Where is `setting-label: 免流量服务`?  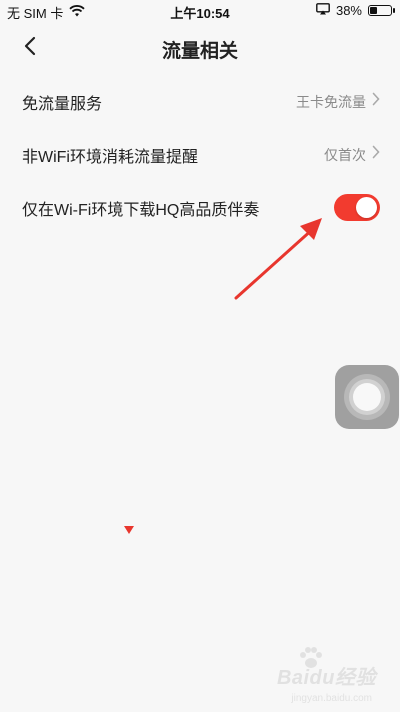
setting-label: 免流量服务 is located at coordinates (62, 104).